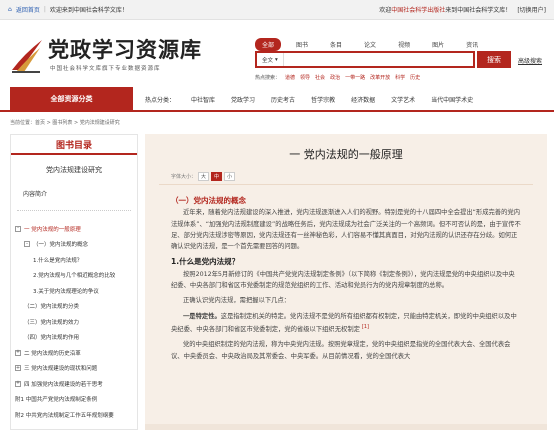  Describe the element at coordinates (404, 44) in the screenshot. I see `search-tab-videos: 视频` at that location.